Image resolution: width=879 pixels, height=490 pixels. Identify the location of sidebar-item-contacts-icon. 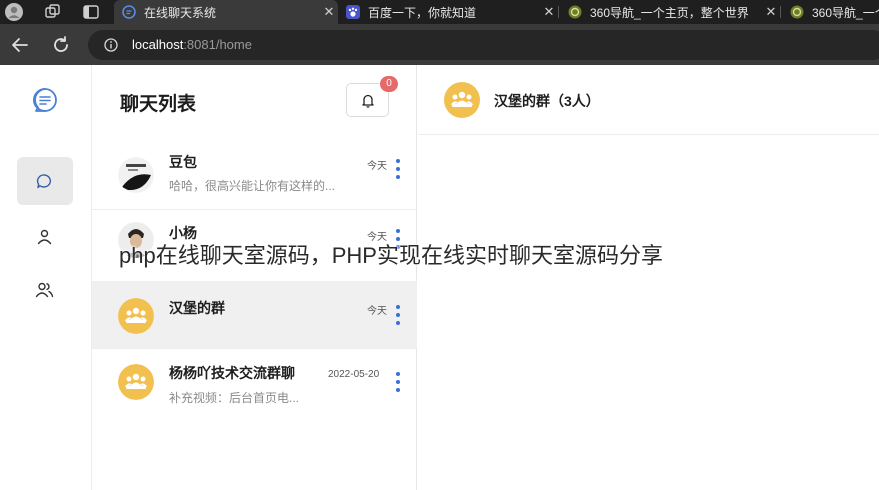
(44, 289).